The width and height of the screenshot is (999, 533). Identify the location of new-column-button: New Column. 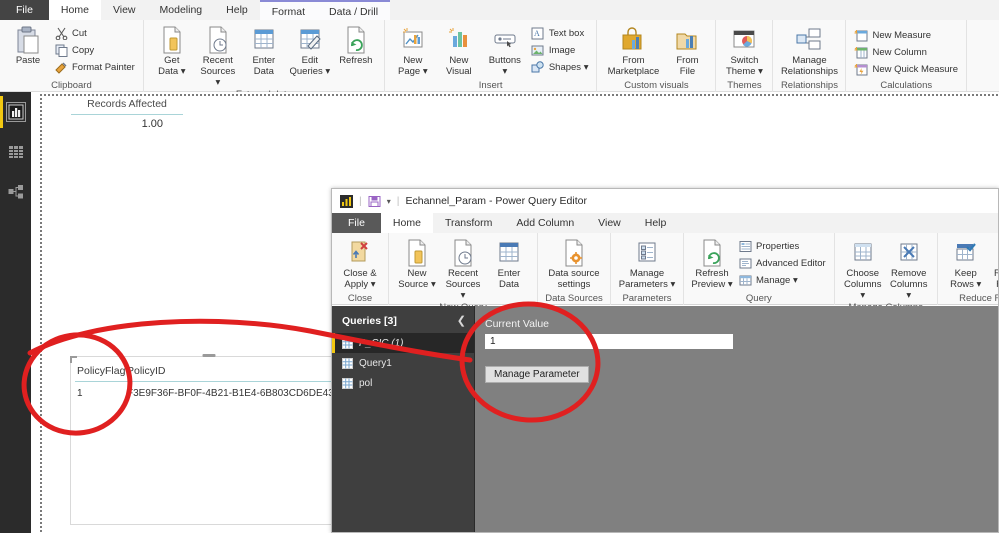
(906, 52).